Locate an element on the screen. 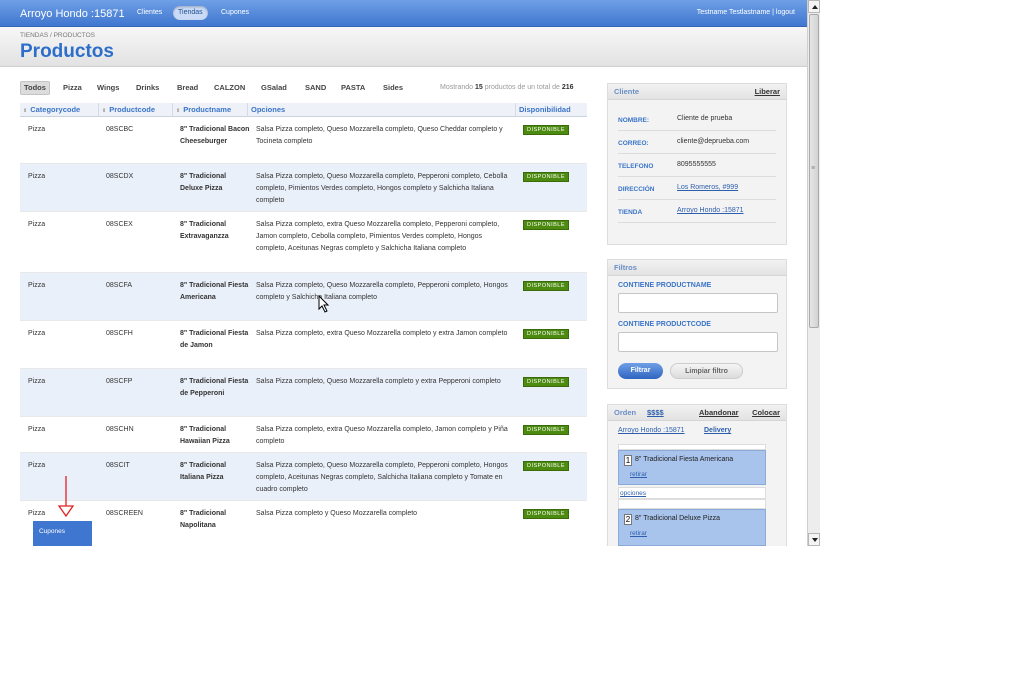 The width and height of the screenshot is (1024, 683). tab-pizza: Pizza is located at coordinates (72, 88).